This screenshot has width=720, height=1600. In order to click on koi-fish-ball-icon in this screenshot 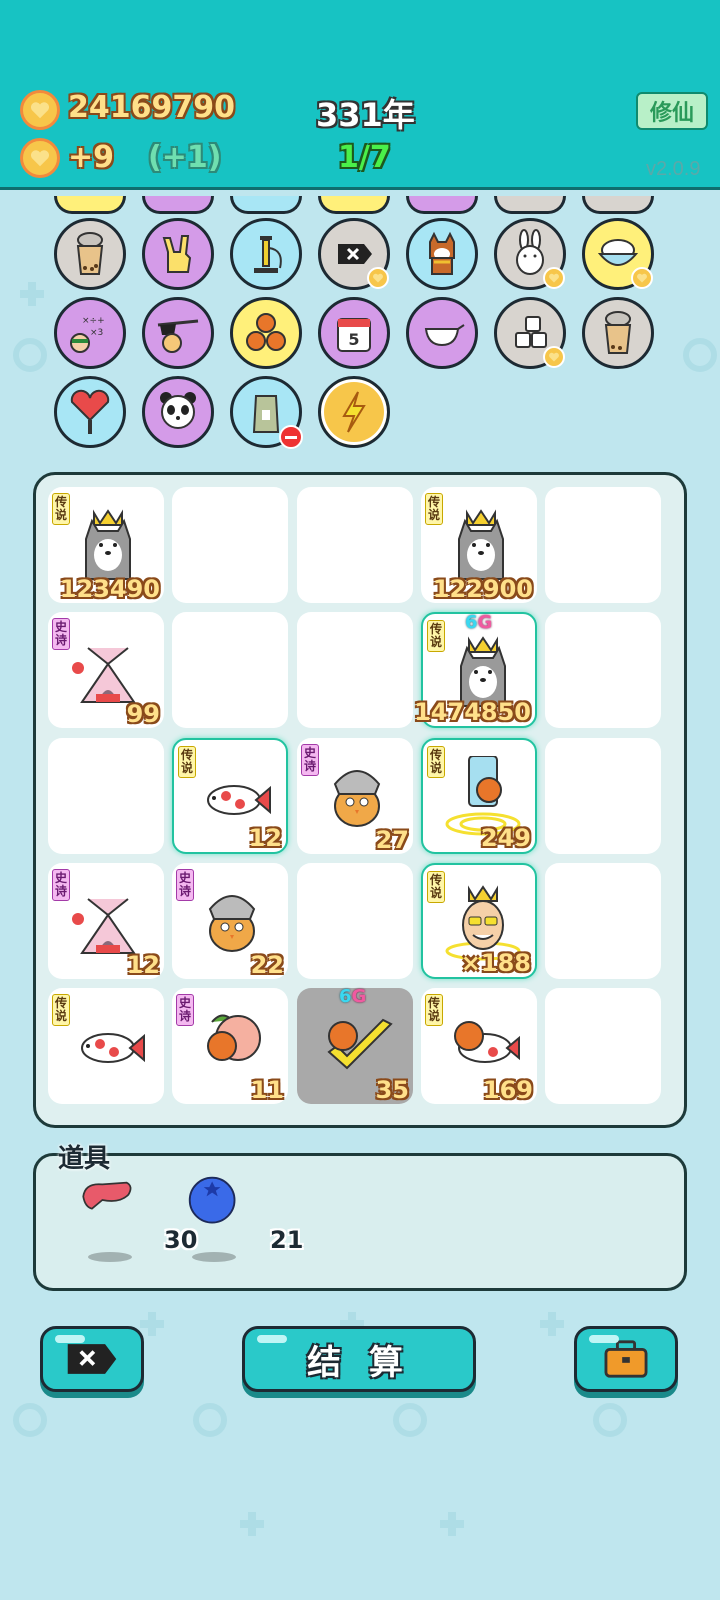, I will do `click(481, 1044)`.